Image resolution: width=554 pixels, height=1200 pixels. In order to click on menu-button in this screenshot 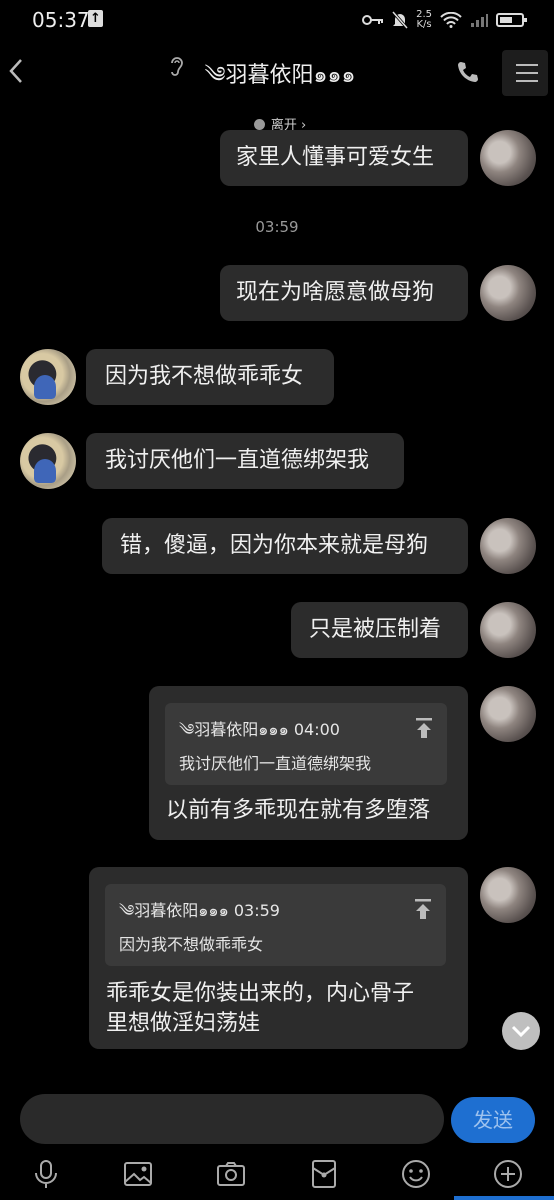, I will do `click(525, 73)`.